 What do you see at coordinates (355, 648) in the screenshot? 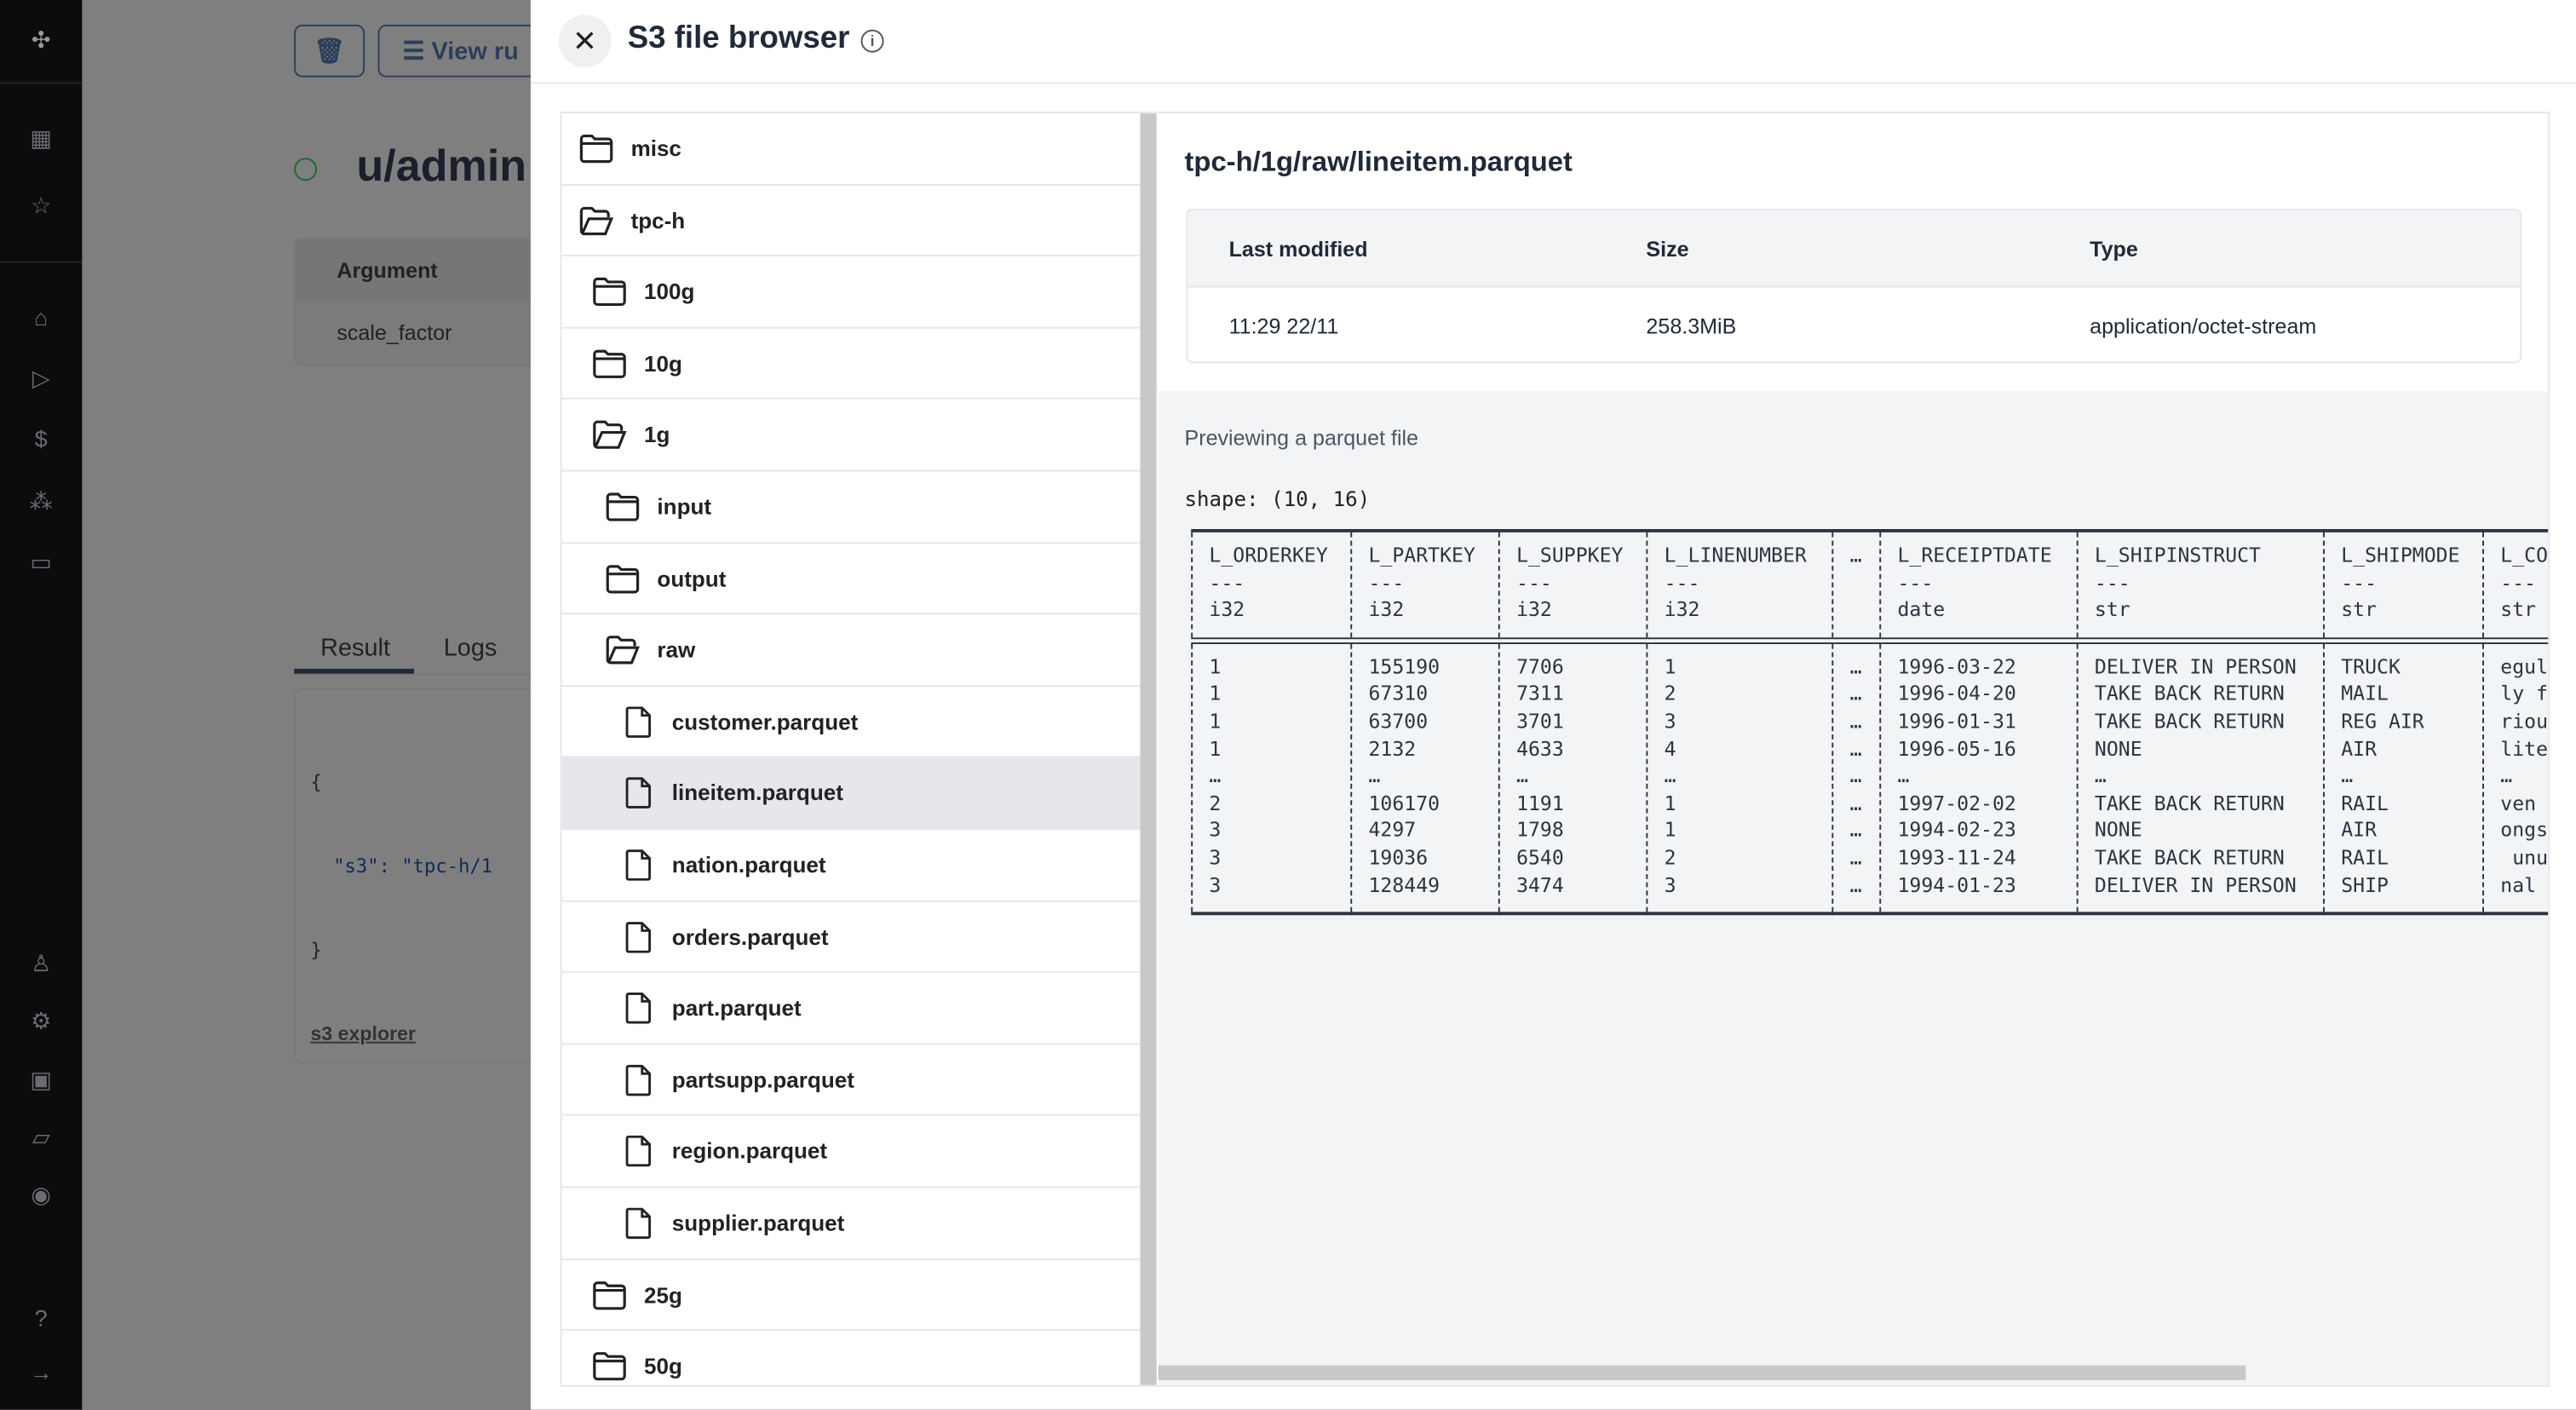
I see `tab-result: Result` at bounding box center [355, 648].